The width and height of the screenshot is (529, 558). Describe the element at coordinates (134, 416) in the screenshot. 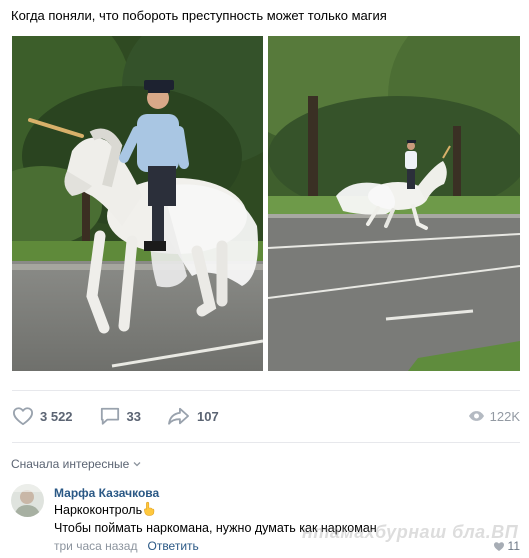

I see `comment-count: 33` at that location.